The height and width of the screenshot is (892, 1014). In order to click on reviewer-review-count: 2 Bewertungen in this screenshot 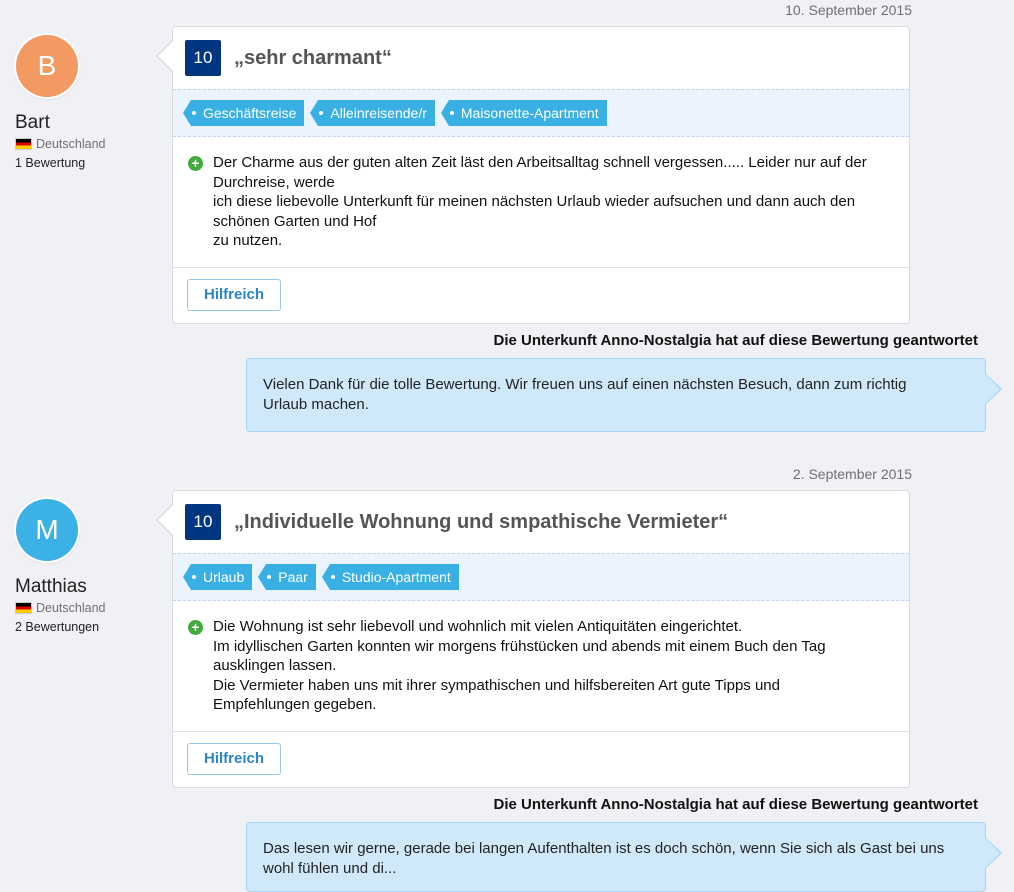, I will do `click(57, 627)`.